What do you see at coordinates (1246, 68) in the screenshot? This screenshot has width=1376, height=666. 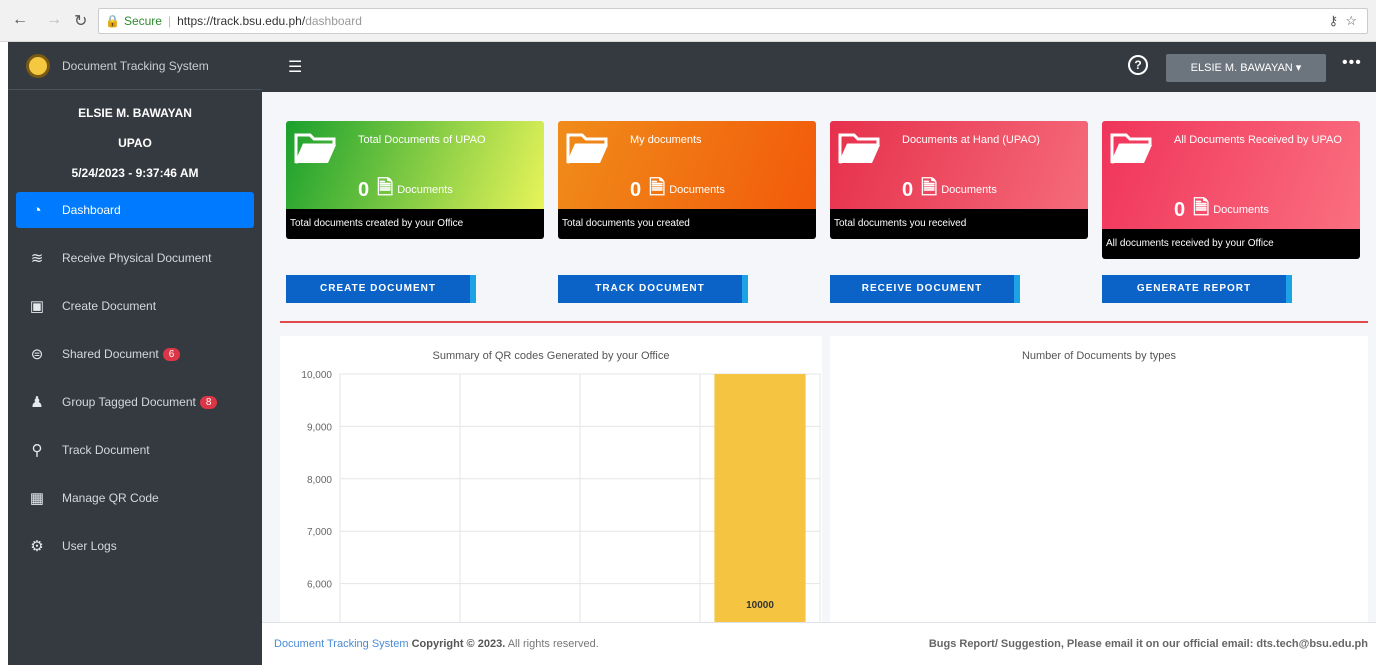 I see `user-dropdown-button: ELSIE M. BAWAYAN ▾` at bounding box center [1246, 68].